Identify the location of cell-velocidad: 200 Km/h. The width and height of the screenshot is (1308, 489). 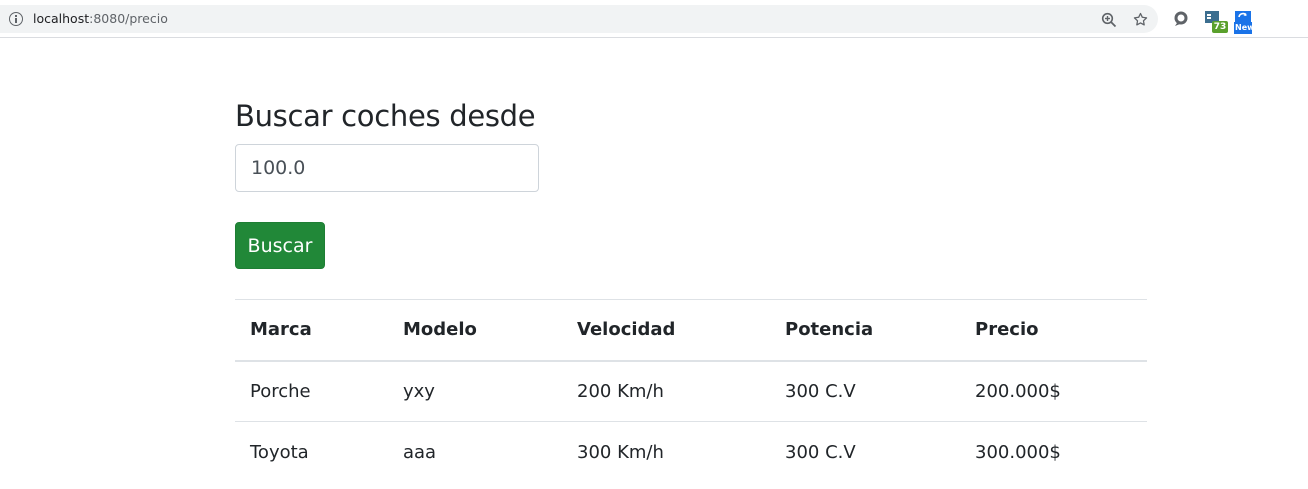
(666, 391).